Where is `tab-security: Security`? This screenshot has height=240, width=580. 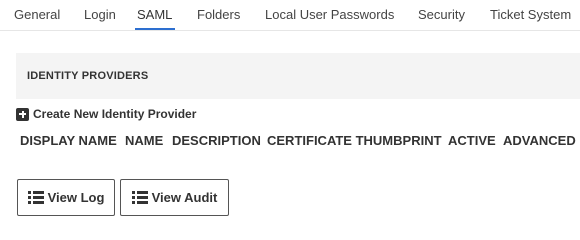 tab-security: Security is located at coordinates (441, 14).